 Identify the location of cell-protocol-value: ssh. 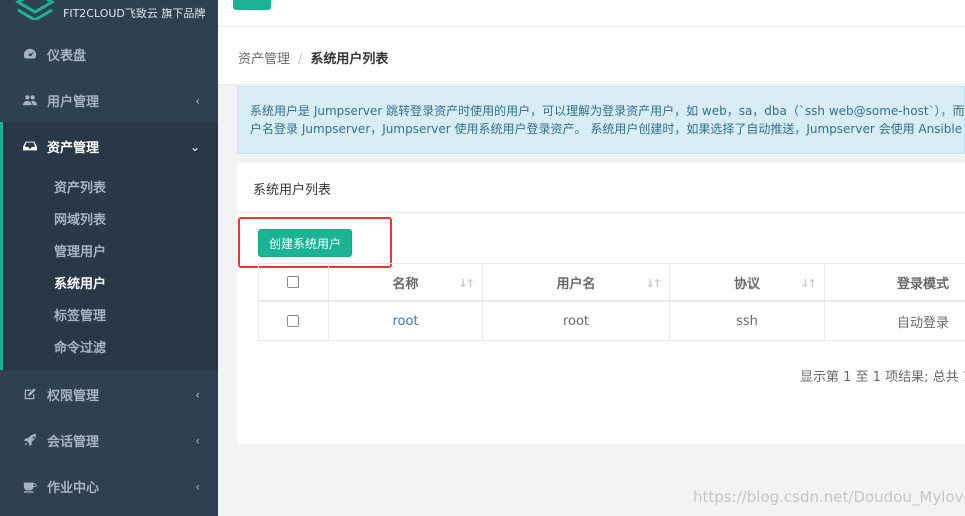
(747, 321).